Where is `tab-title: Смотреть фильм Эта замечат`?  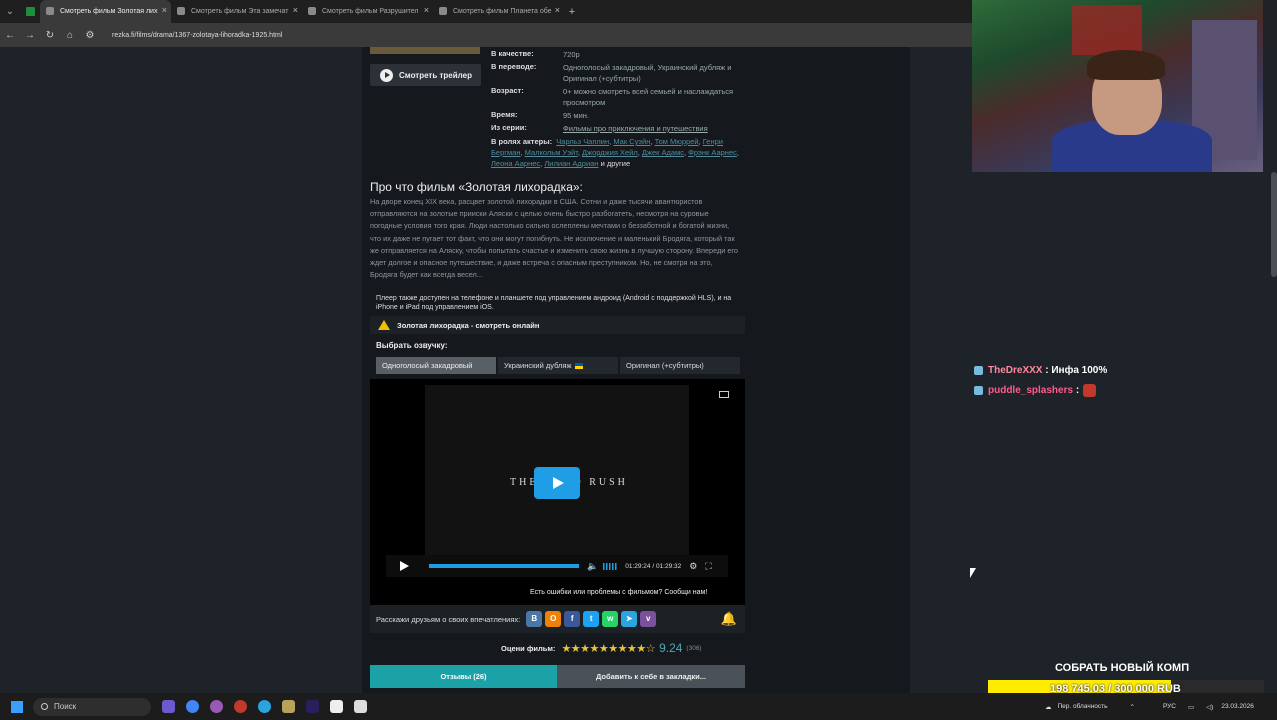
tab-title: Смотреть фильм Эта замечат is located at coordinates (240, 11).